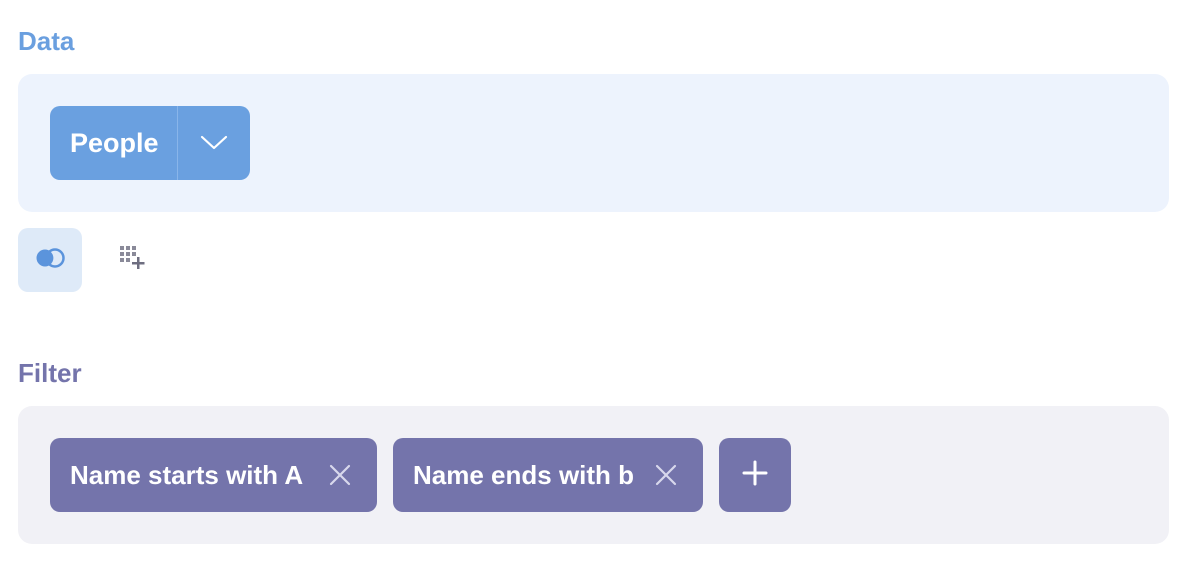  I want to click on filter-chip: Name ends with b, so click(548, 475).